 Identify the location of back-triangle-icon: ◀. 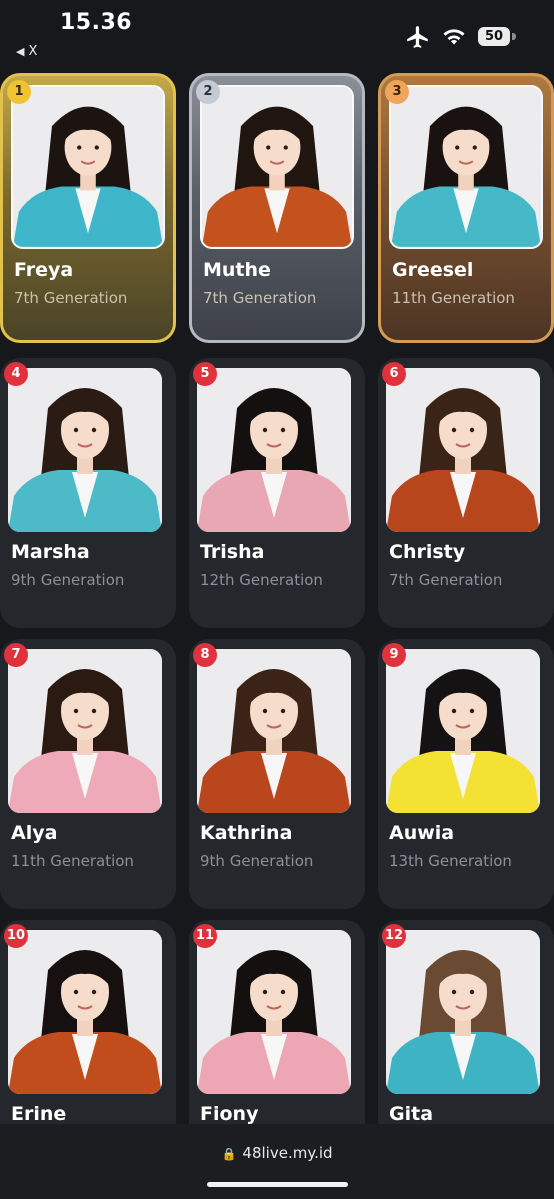
(20, 51).